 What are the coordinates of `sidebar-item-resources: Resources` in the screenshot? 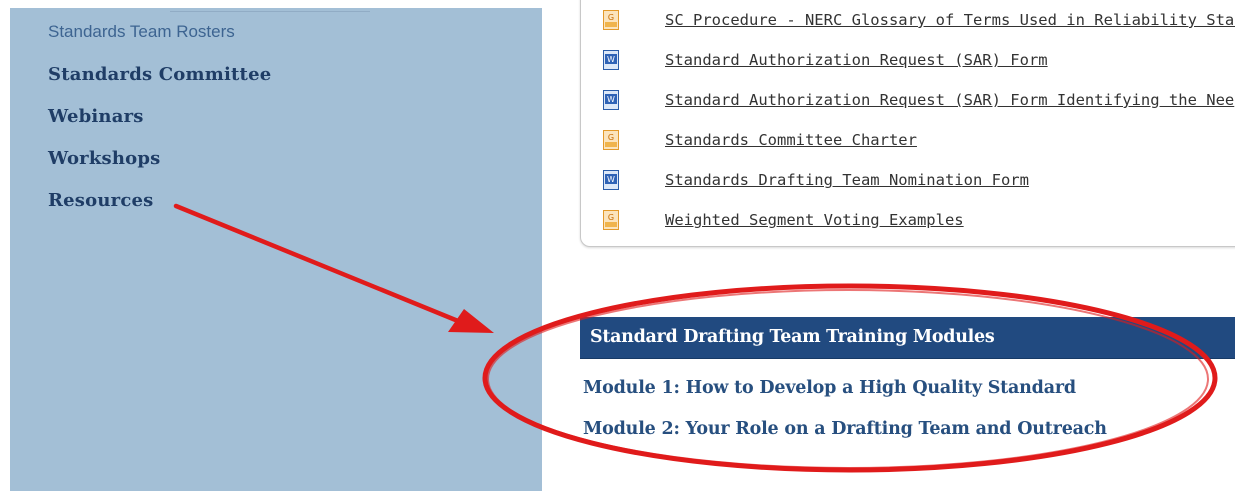 It's located at (100, 200).